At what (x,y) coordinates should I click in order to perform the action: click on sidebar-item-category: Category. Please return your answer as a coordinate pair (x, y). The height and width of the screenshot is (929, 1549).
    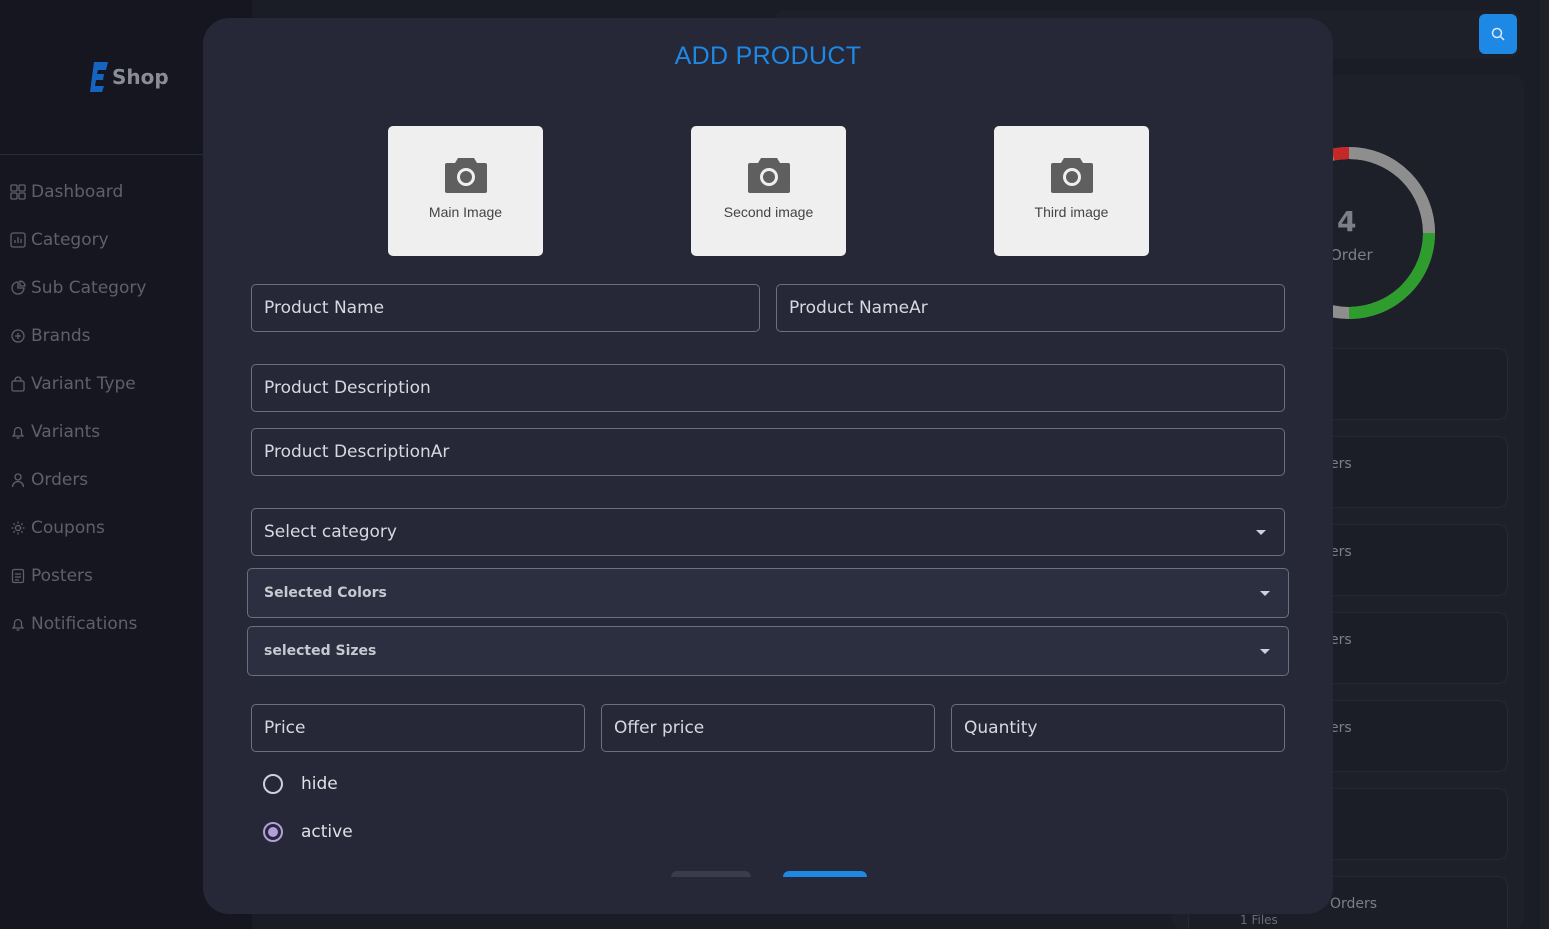
    Looking at the image, I should click on (78, 240).